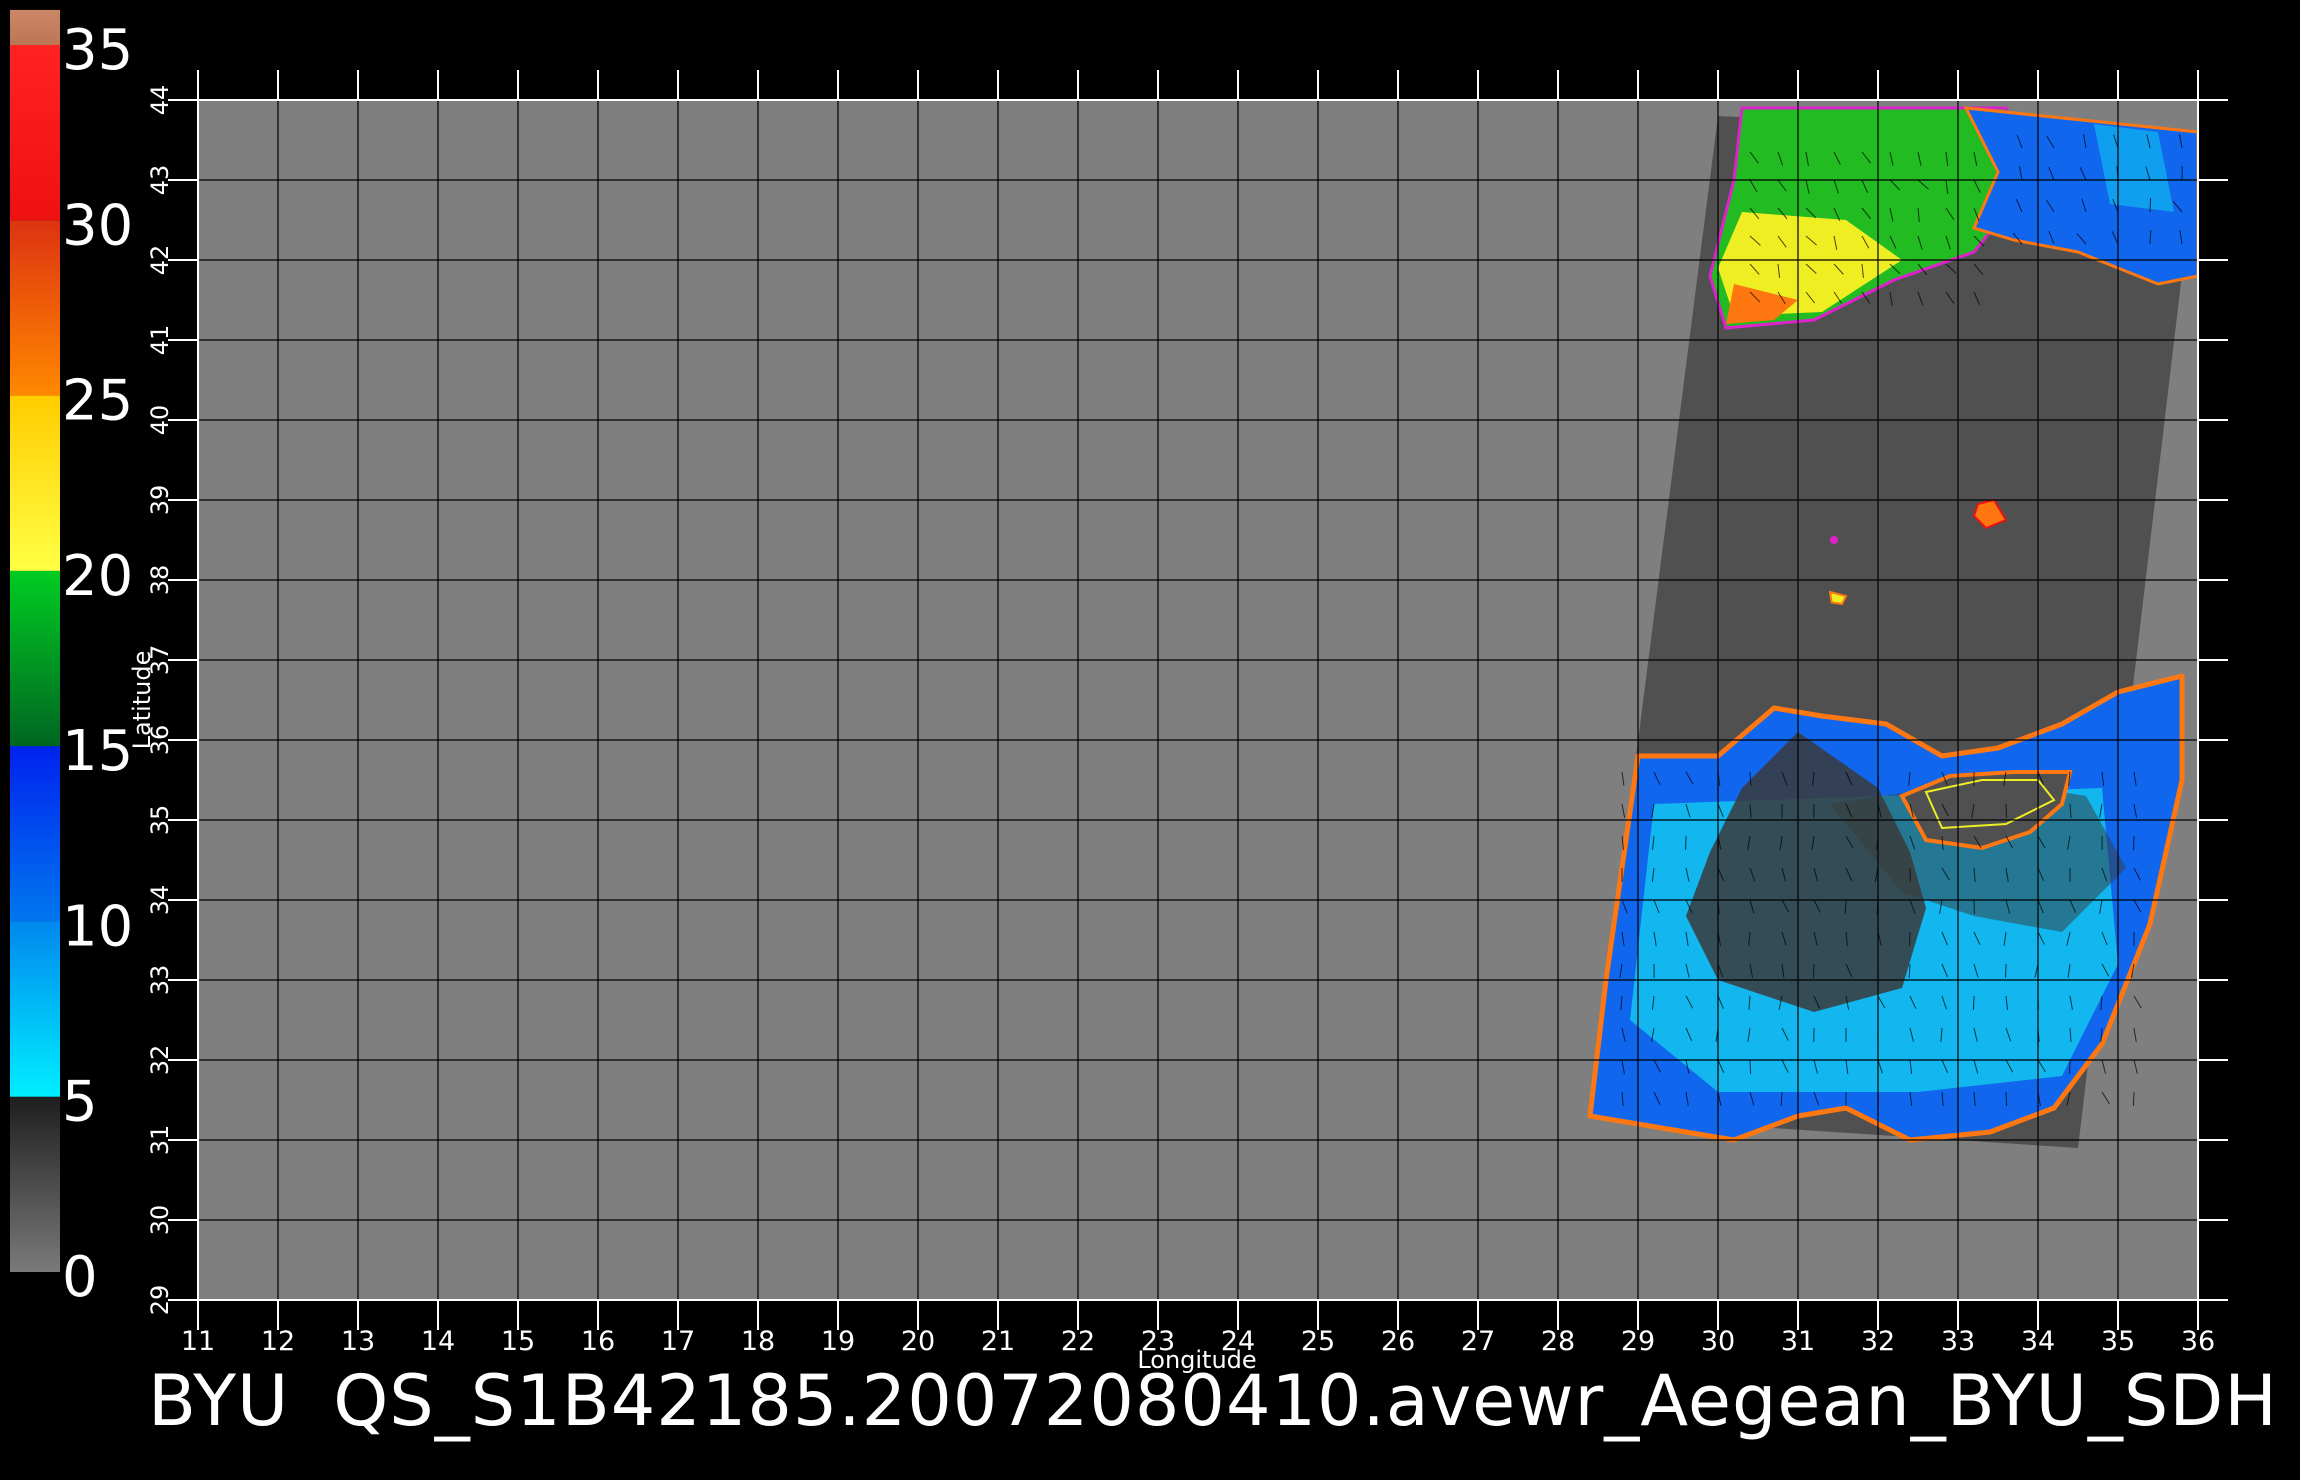 The height and width of the screenshot is (1480, 2300). What do you see at coordinates (80, 1277) in the screenshot?
I see `colorbar-tick-label: 0` at bounding box center [80, 1277].